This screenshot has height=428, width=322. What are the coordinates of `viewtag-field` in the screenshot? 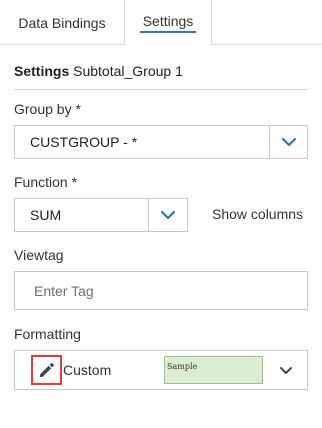 It's located at (161, 290).